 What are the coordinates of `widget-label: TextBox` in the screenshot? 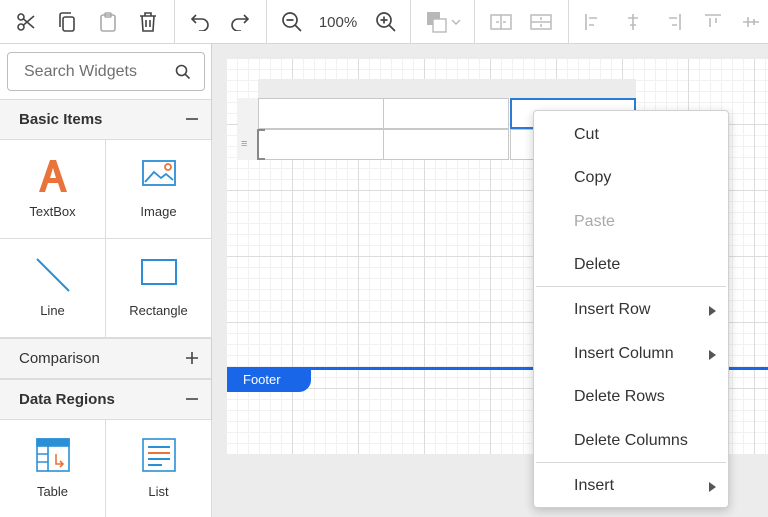 It's located at (52, 211).